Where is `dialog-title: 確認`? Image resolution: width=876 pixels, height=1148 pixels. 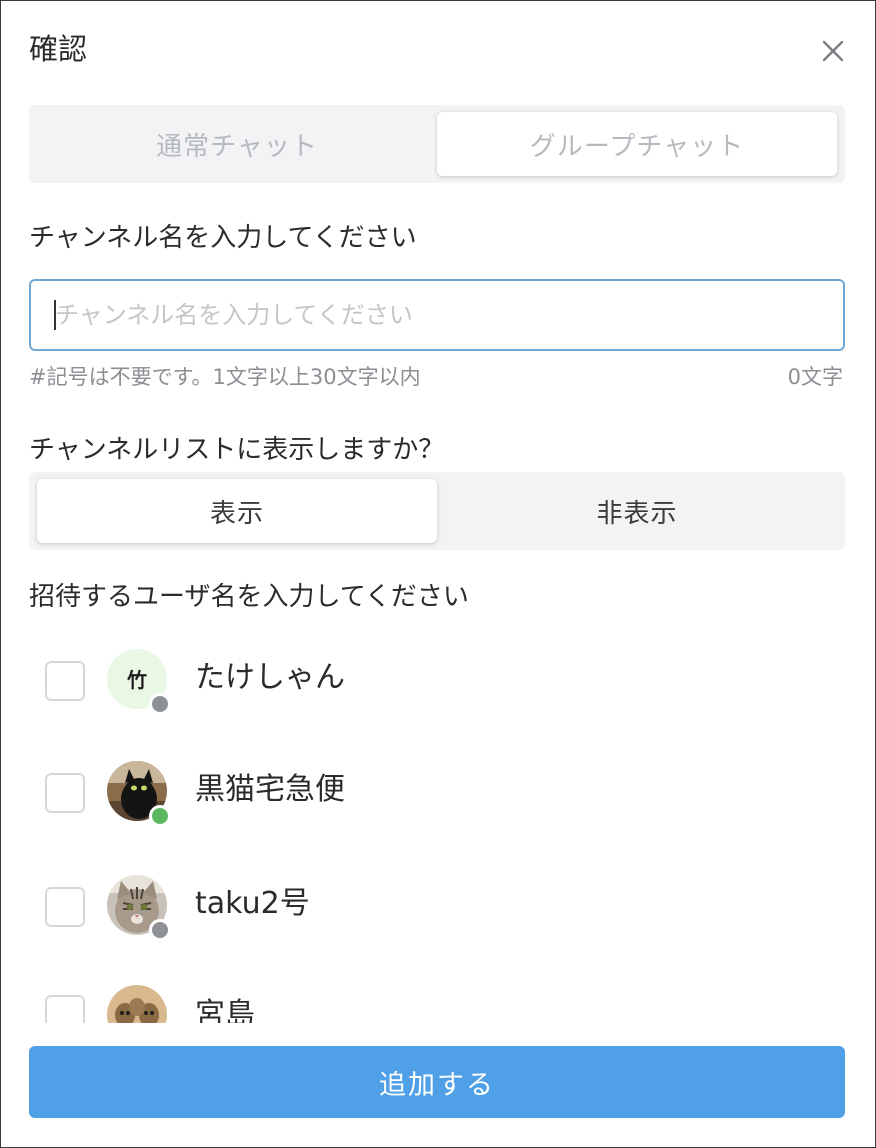 dialog-title: 確認 is located at coordinates (58, 49).